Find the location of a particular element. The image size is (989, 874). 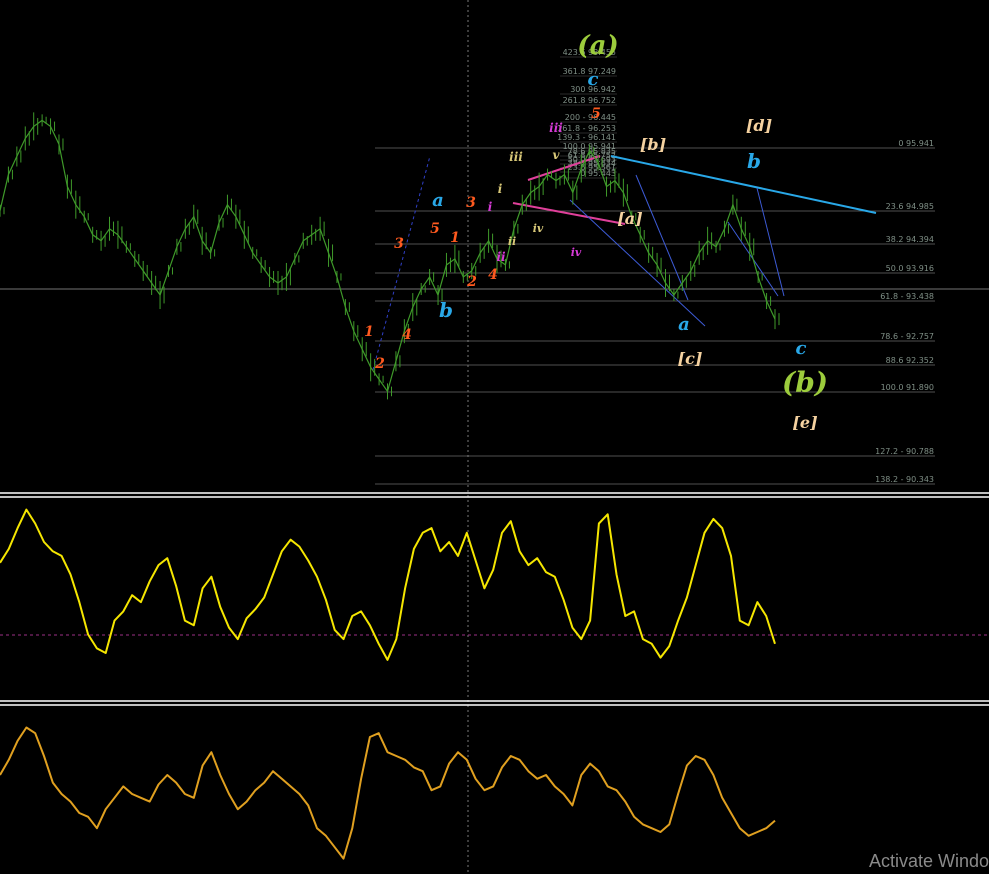

fib-level-label: 38.2 94.394 is located at coordinates (910, 239).